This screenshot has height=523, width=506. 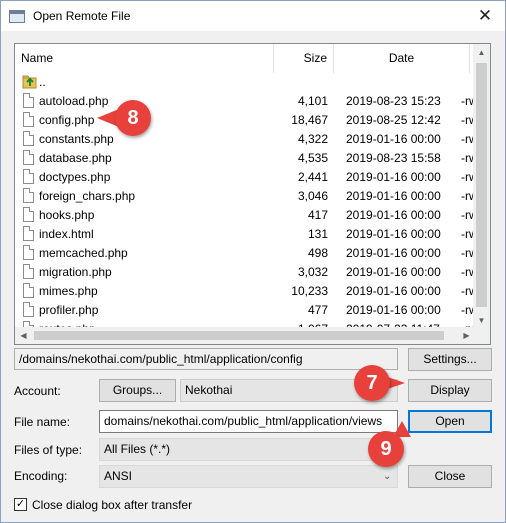 What do you see at coordinates (393, 158) in the screenshot?
I see `file-date: 2019-08-23 15:58` at bounding box center [393, 158].